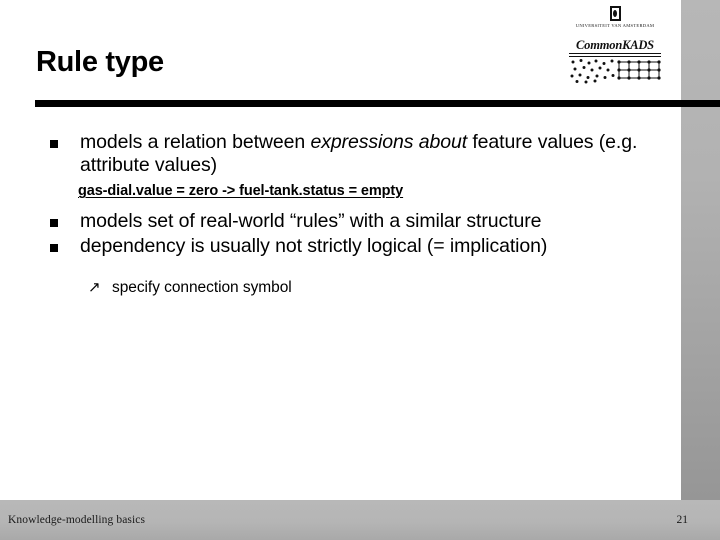 Image resolution: width=720 pixels, height=540 pixels. Describe the element at coordinates (100, 62) in the screenshot. I see `slide-title: Rule type` at that location.